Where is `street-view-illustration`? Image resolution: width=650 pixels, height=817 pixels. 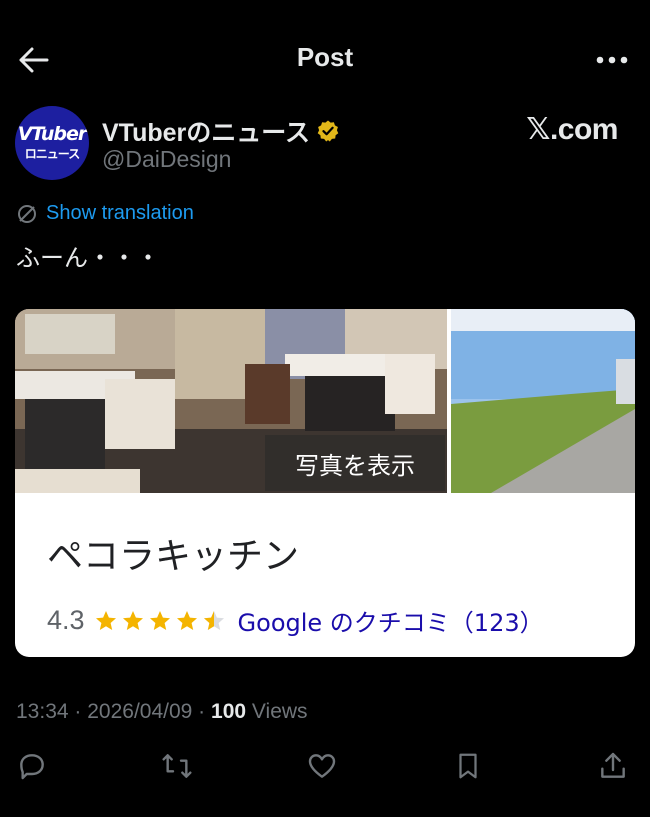
street-view-illustration is located at coordinates (543, 401).